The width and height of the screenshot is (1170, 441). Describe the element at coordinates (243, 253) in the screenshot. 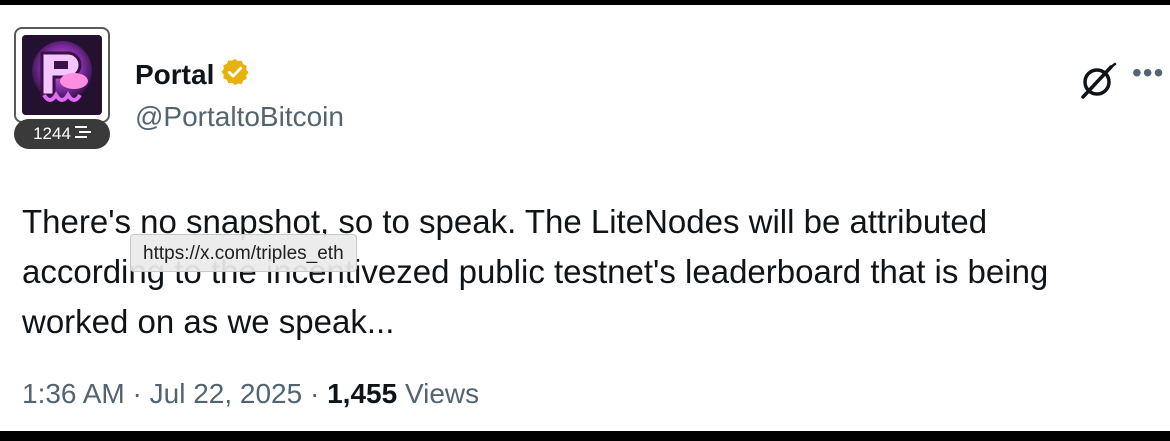

I see `link-tooltip: https://x.com/triples_eth` at that location.